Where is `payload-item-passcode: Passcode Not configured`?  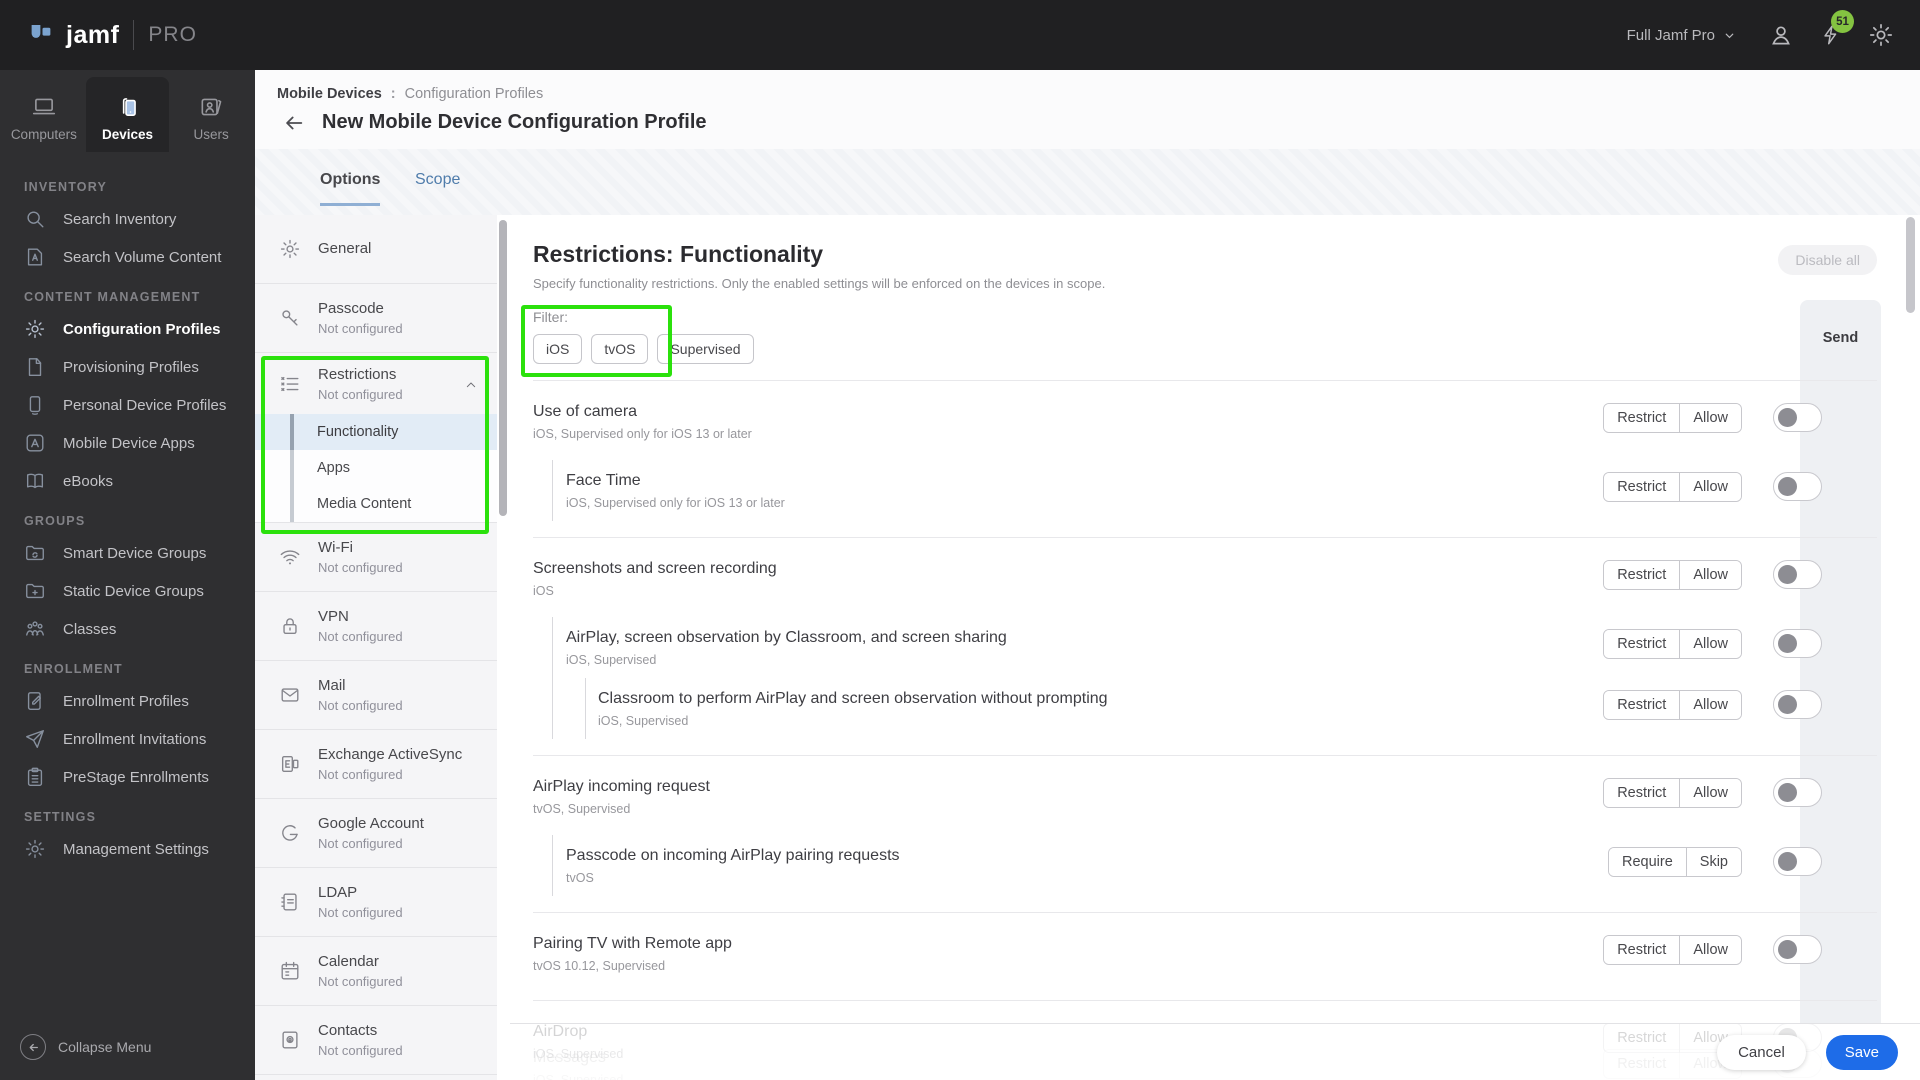 payload-item-passcode: Passcode Not configured is located at coordinates (376, 318).